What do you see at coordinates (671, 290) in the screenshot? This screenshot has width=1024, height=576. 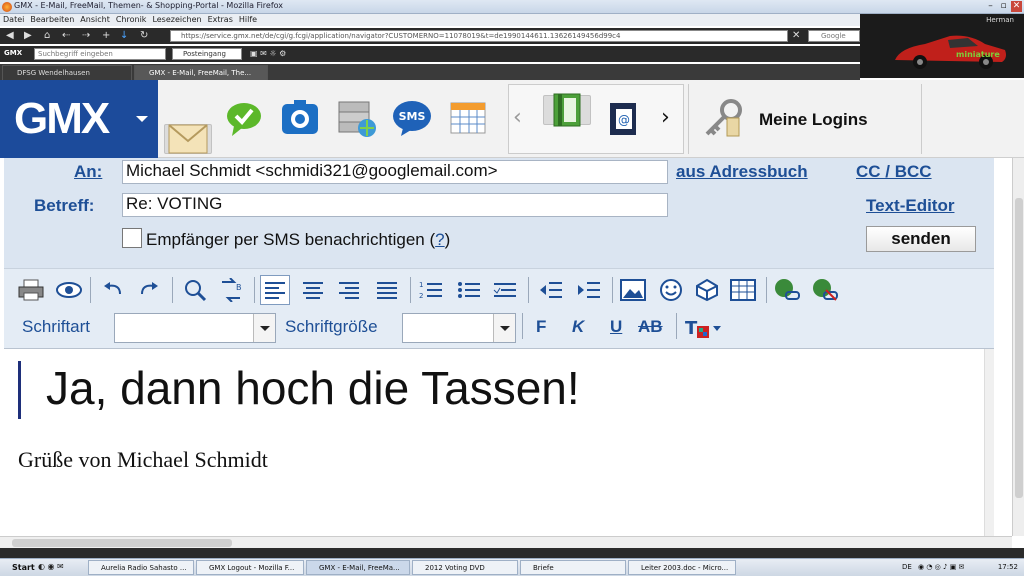 I see `smiley-icon` at bounding box center [671, 290].